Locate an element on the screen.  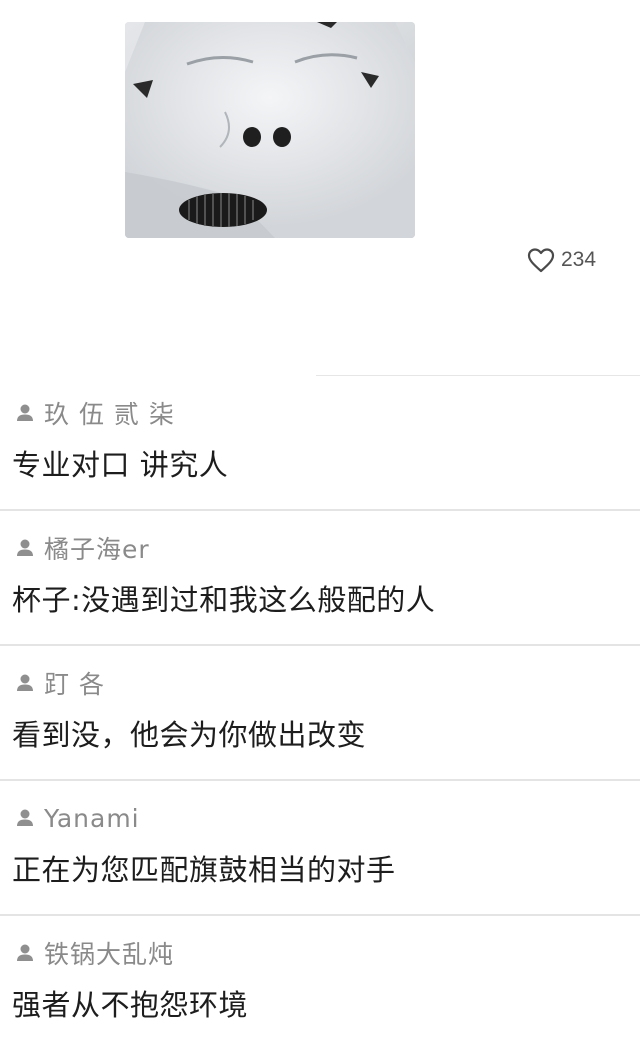
comment-text: 看到没，他会为你做出改变 is located at coordinates (189, 735).